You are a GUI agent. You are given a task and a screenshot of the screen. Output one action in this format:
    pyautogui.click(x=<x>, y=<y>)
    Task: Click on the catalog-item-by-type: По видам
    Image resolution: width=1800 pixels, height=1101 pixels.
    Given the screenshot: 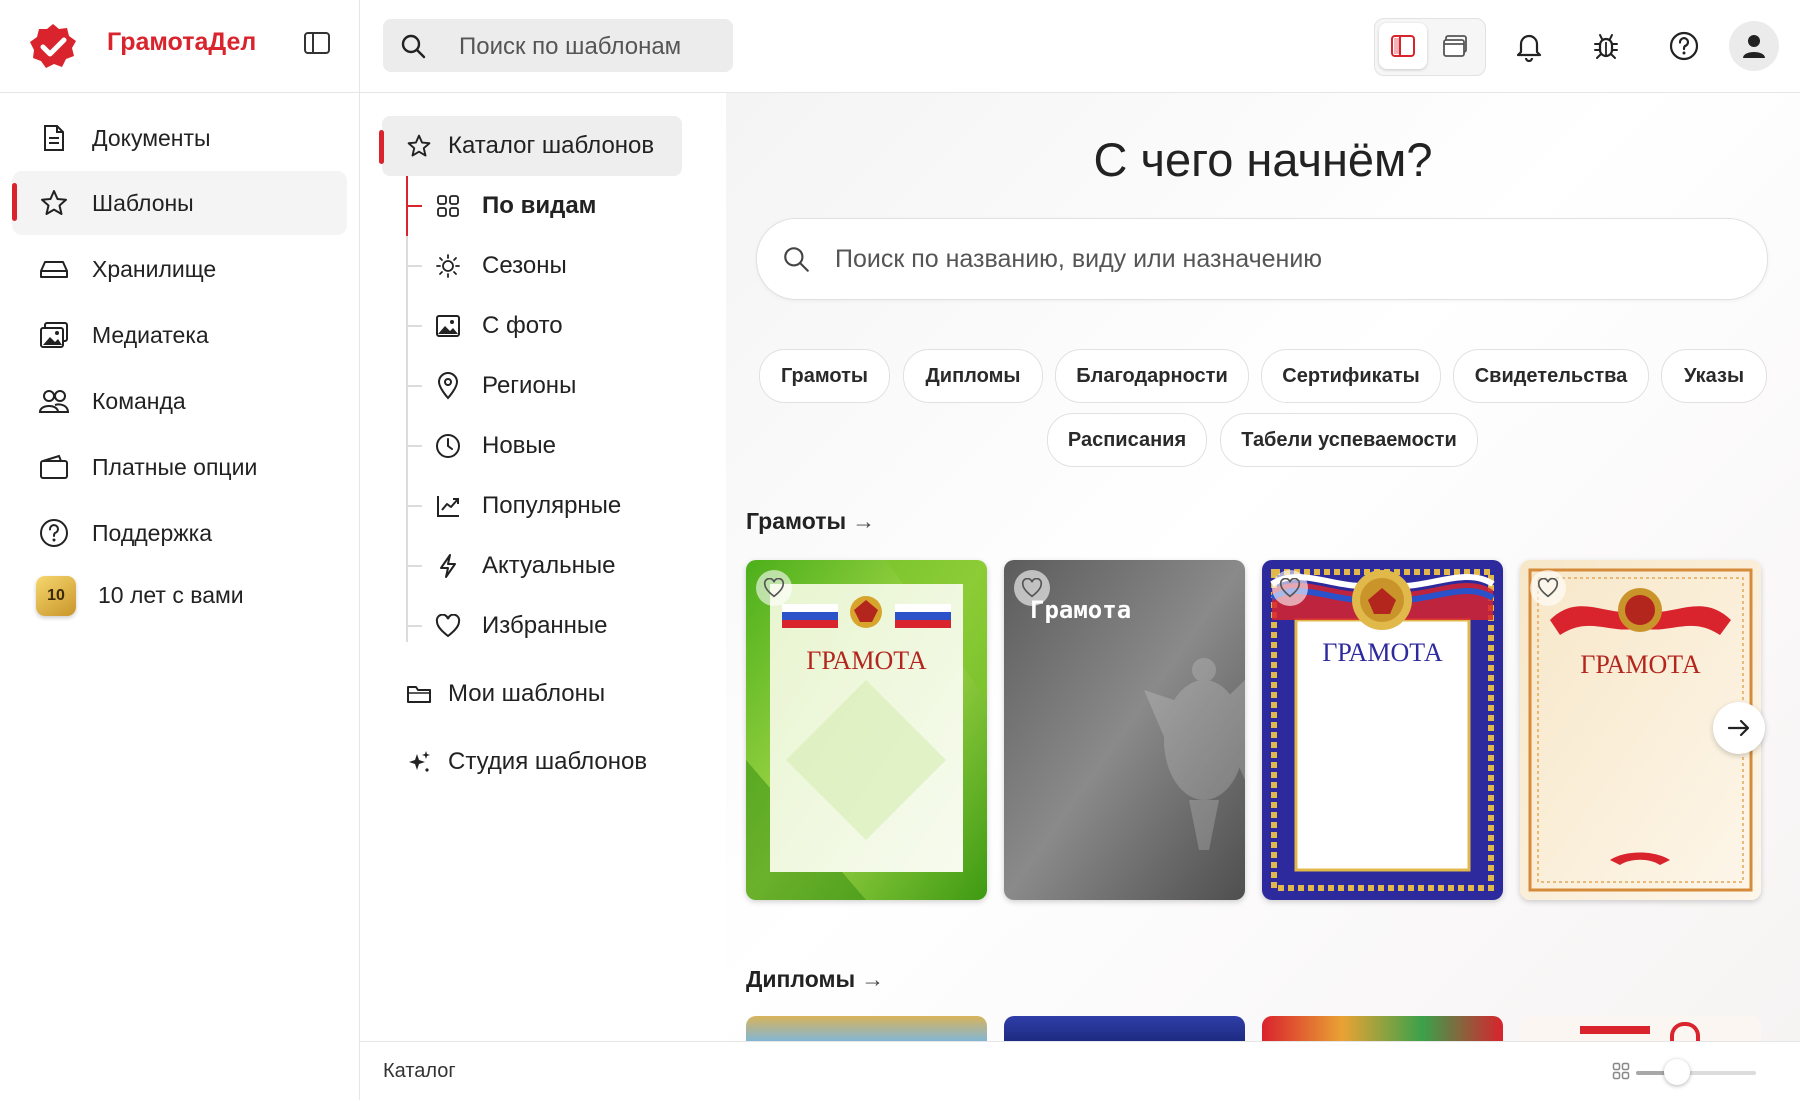 What is the action you would take?
    pyautogui.click(x=560, y=206)
    